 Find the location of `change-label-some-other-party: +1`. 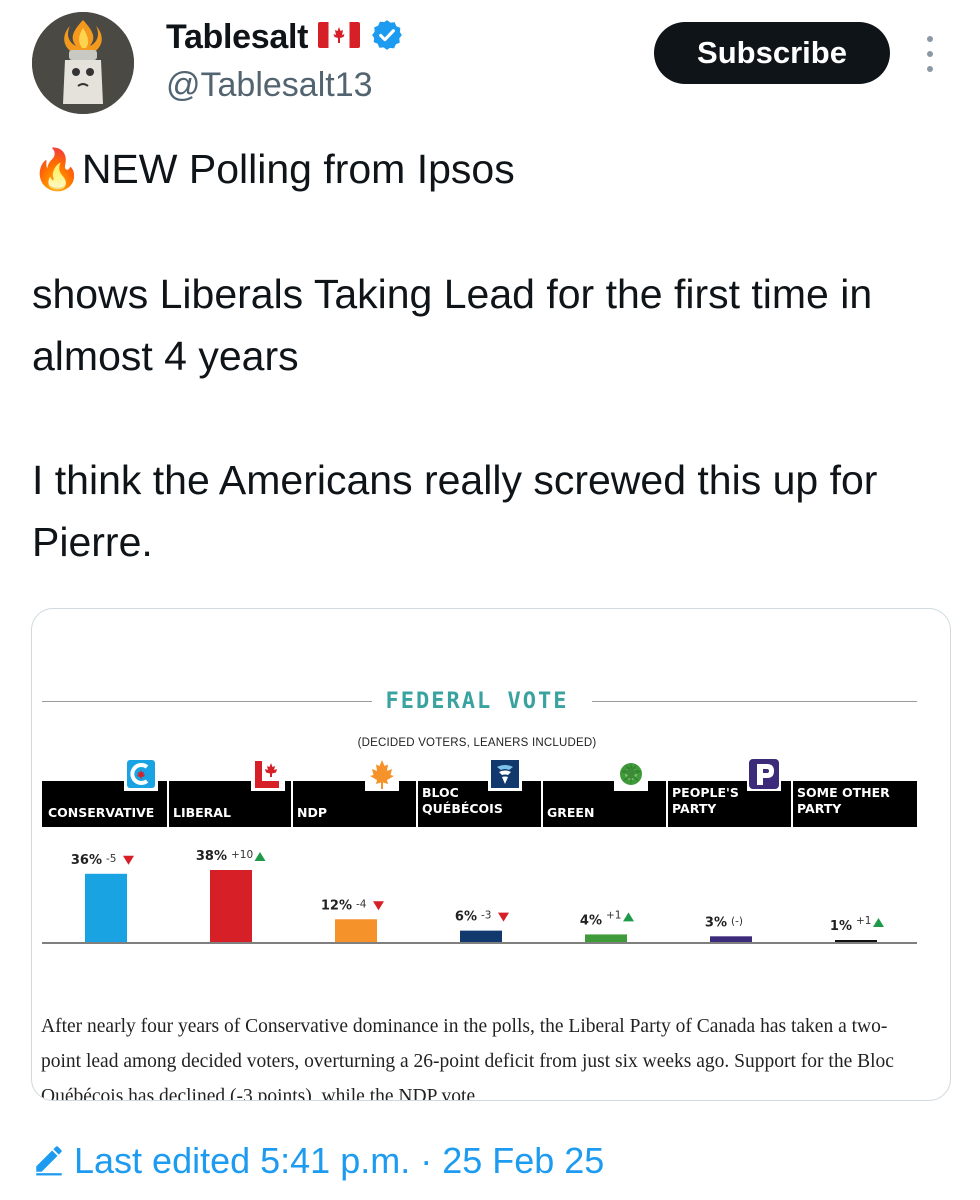

change-label-some-other-party: +1 is located at coordinates (863, 921).